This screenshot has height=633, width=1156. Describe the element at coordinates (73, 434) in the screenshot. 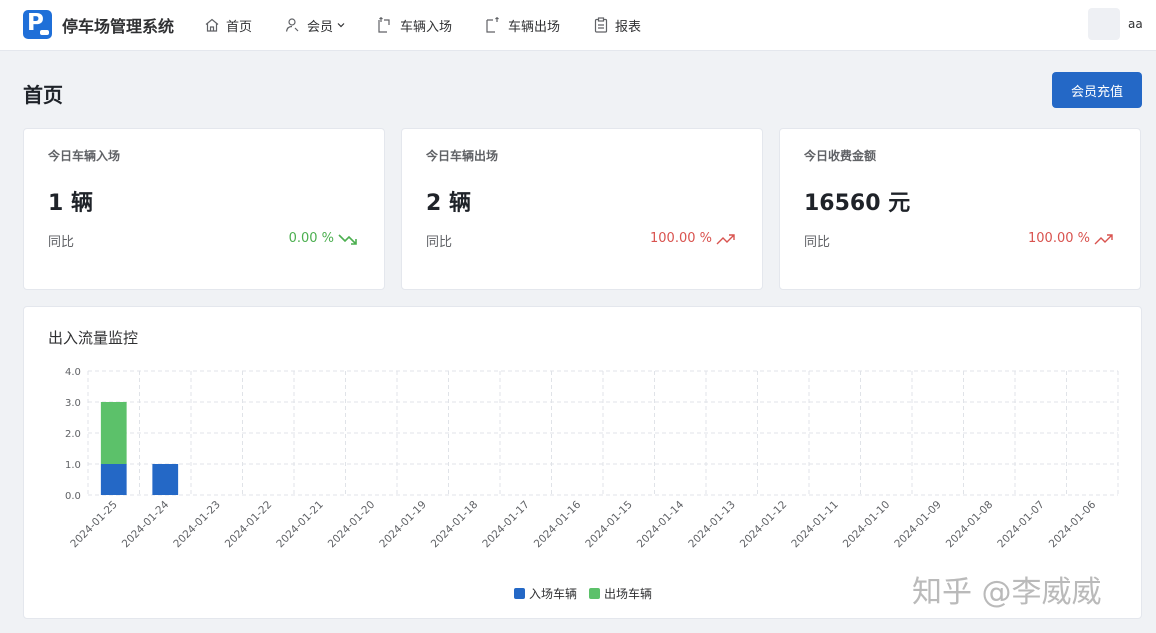

I see `y-tick-label: 2.0` at that location.